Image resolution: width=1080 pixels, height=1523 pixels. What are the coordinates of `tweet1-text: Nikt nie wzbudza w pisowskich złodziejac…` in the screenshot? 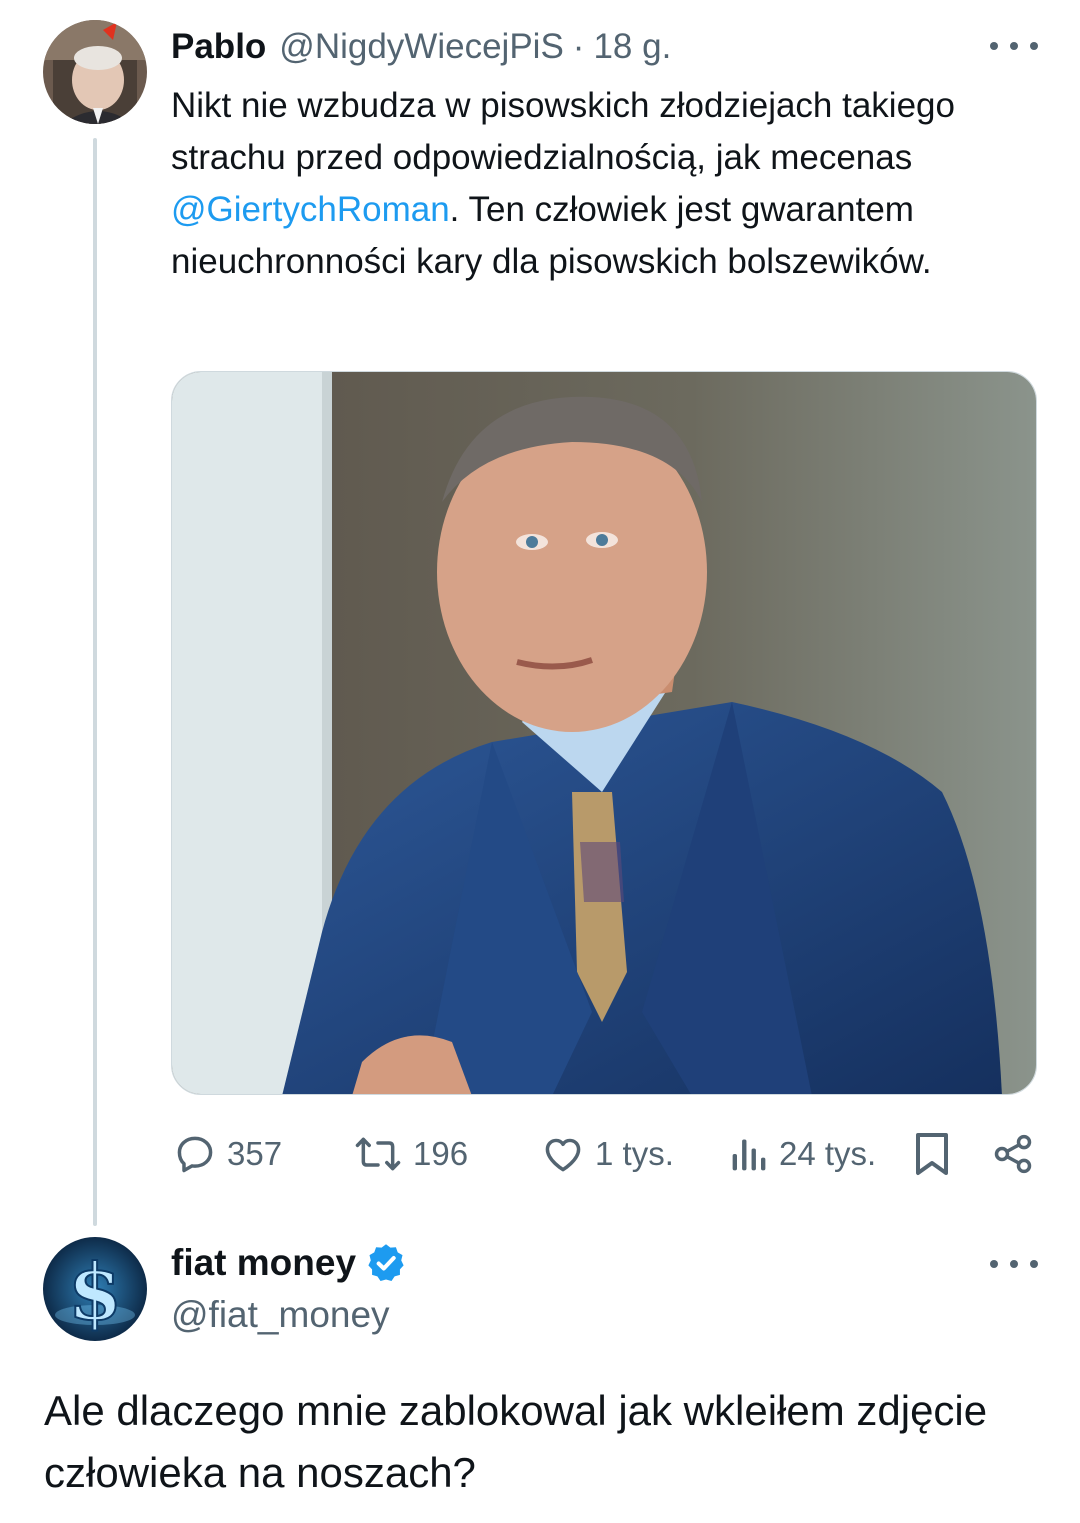 It's located at (601, 184).